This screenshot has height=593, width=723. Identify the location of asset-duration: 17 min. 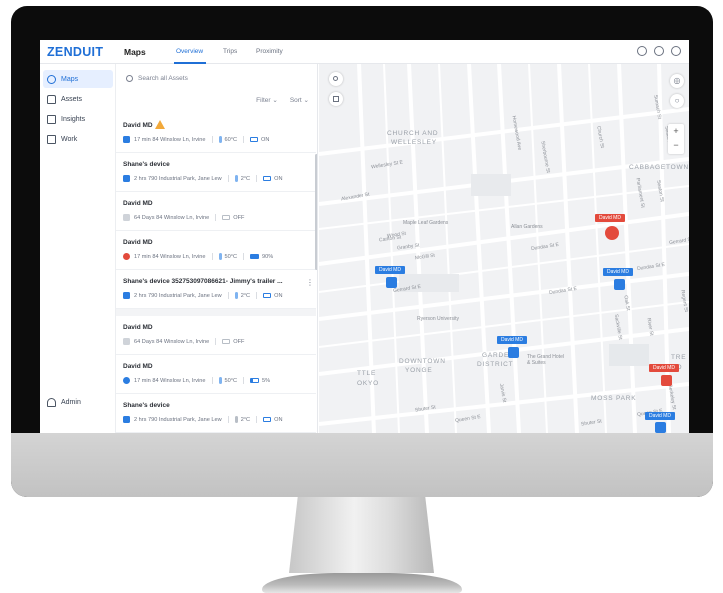
(142, 139).